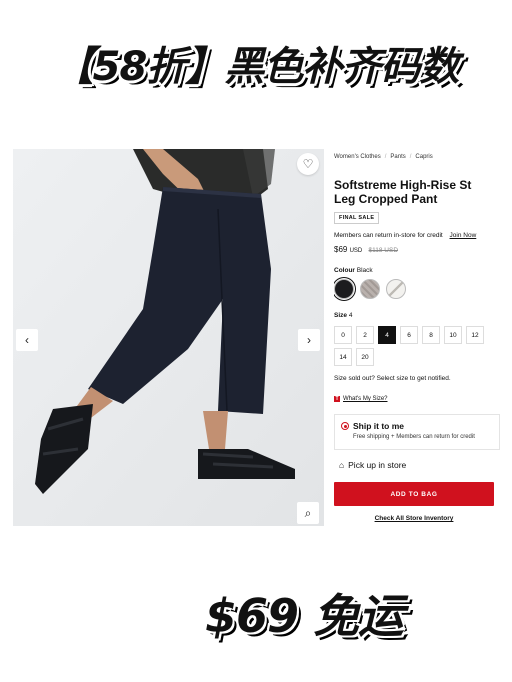 The width and height of the screenshot is (512, 682). Describe the element at coordinates (343, 357) in the screenshot. I see `size-option: 14` at that location.